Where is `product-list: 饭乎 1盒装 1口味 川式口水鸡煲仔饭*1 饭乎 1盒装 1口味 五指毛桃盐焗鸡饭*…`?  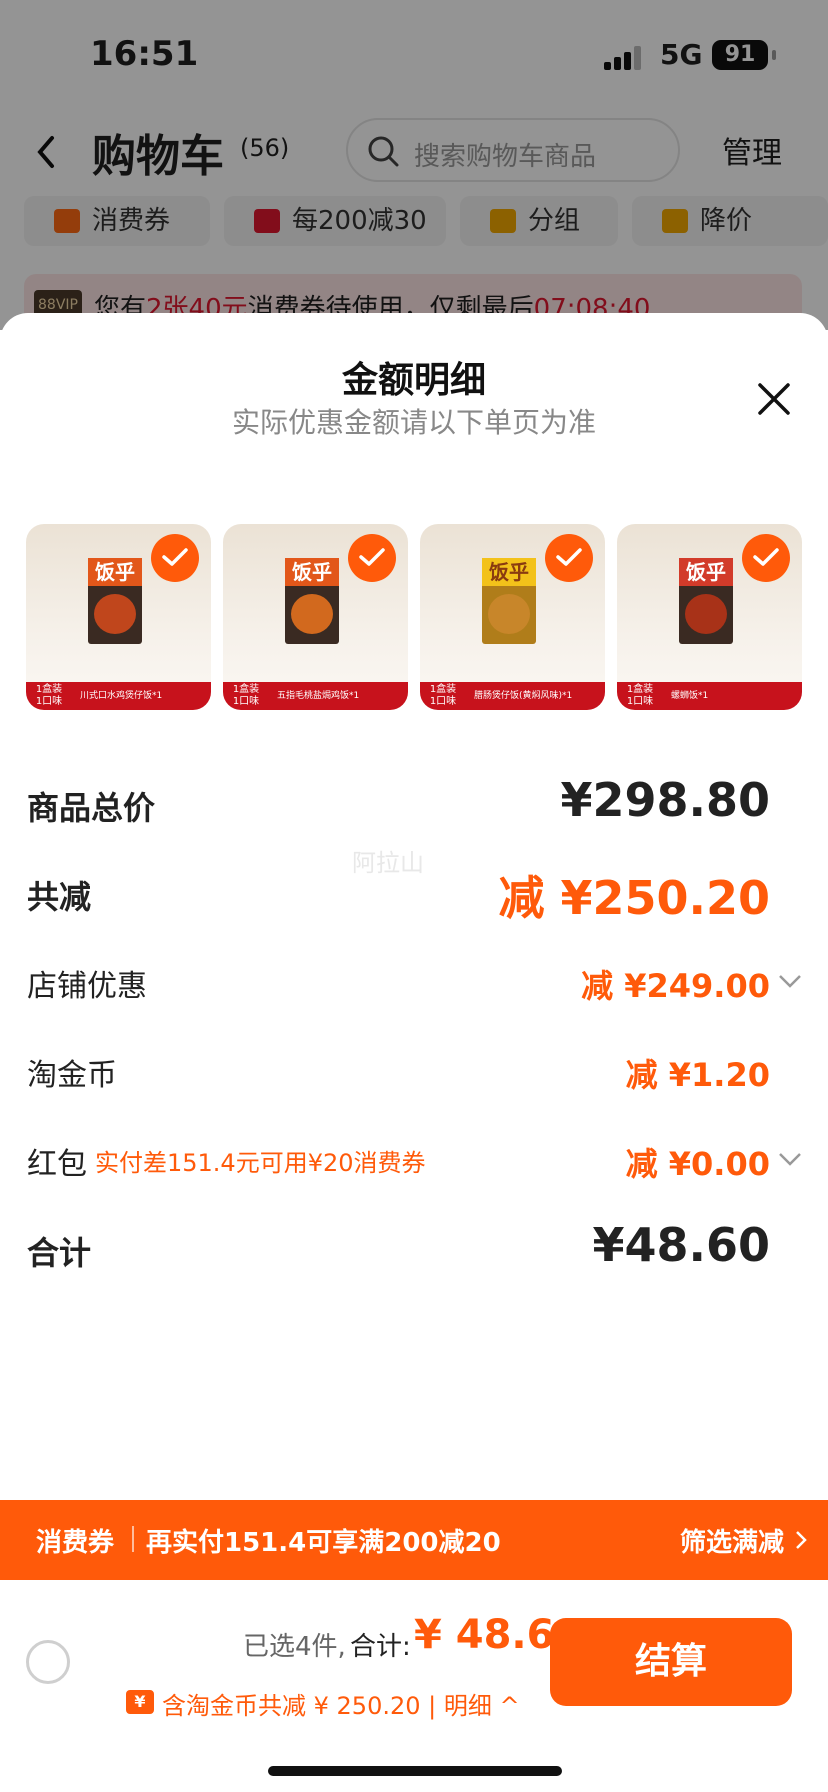 product-list: 饭乎 1盒装 1口味 川式口水鸡煲仔饭*1 饭乎 1盒装 1口味 五指毛桃盐焗鸡饭*… is located at coordinates (414, 617).